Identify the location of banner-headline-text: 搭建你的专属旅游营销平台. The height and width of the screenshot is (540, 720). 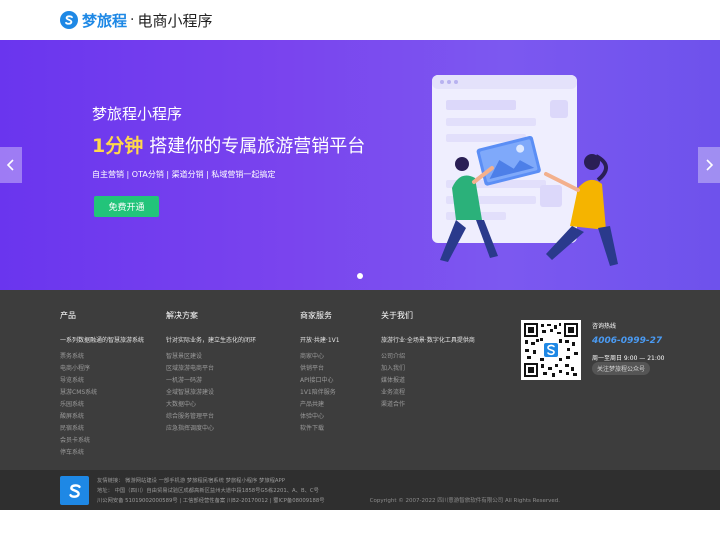
(257, 146).